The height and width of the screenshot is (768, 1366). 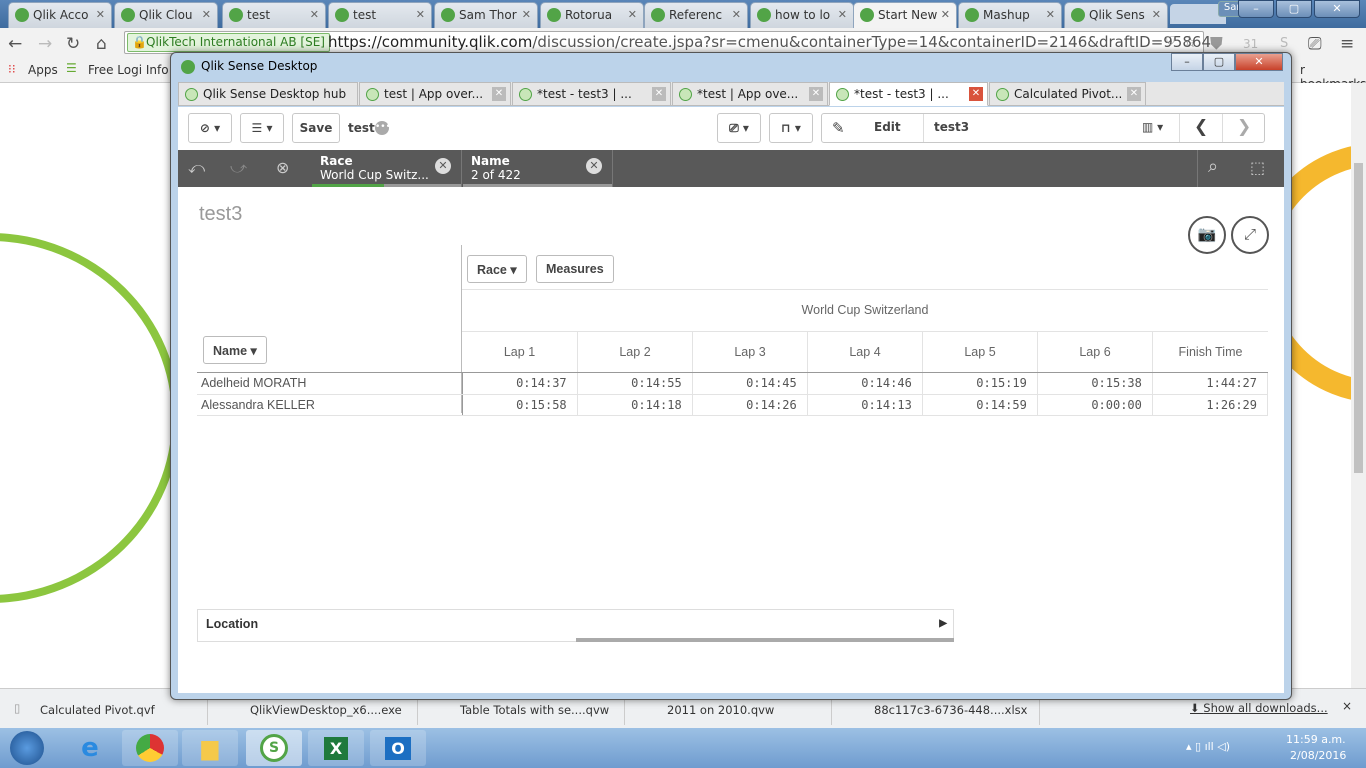 I want to click on save-button: Save, so click(x=316, y=128).